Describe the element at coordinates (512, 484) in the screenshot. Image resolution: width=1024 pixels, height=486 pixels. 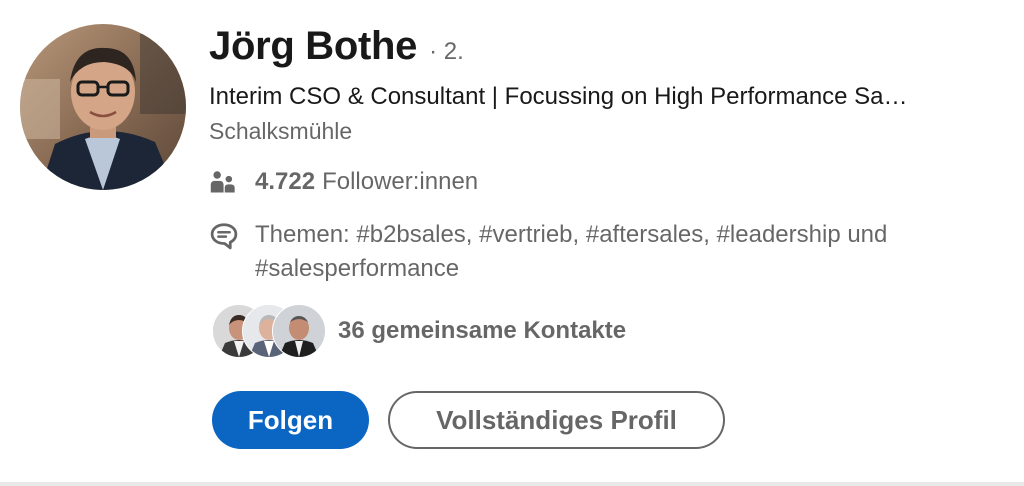
I see `card-divider` at that location.